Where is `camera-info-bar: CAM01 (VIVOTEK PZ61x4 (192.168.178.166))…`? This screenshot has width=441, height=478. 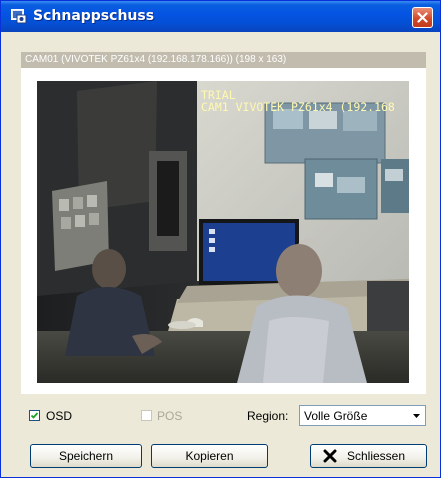 camera-info-bar: CAM01 (VIVOTEK PZ61x4 (192.168.178.166))… is located at coordinates (223, 60).